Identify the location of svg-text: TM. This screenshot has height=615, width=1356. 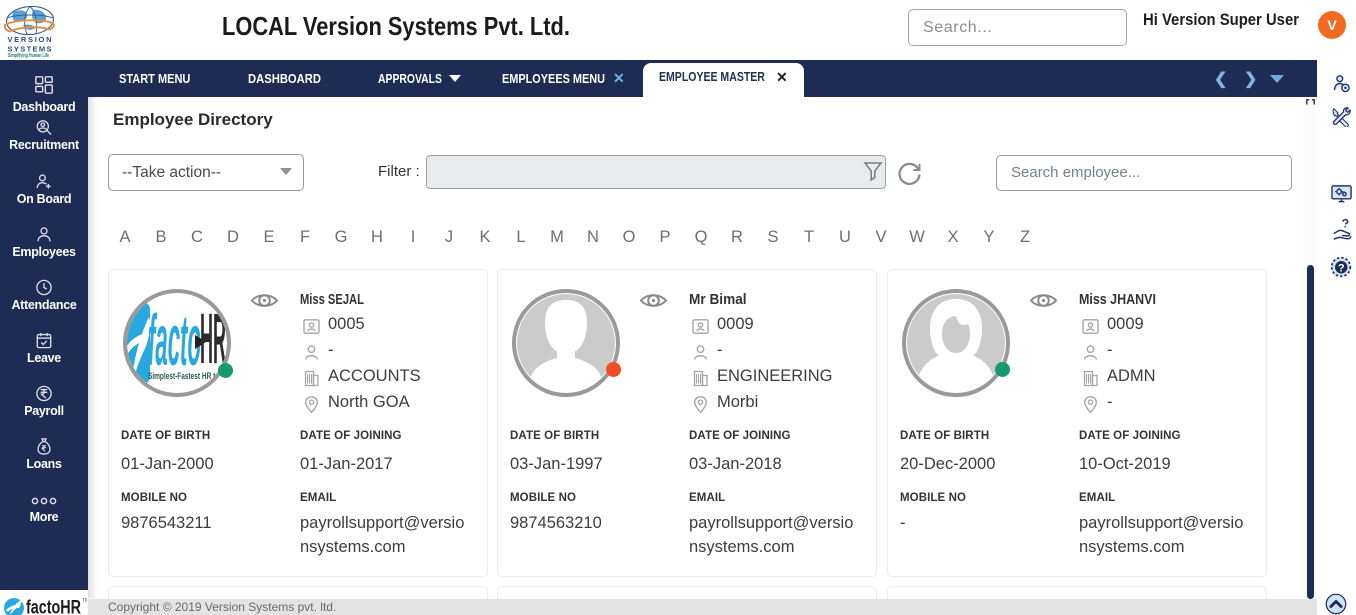
(84, 601).